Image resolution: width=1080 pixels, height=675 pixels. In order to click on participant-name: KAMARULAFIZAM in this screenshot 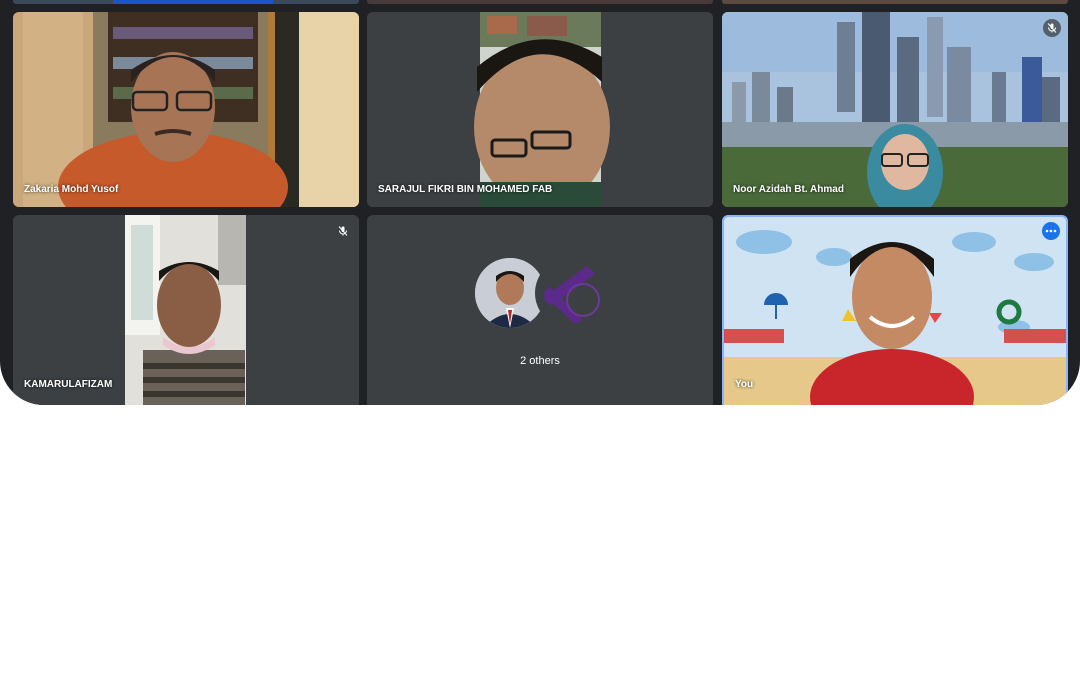, I will do `click(68, 384)`.